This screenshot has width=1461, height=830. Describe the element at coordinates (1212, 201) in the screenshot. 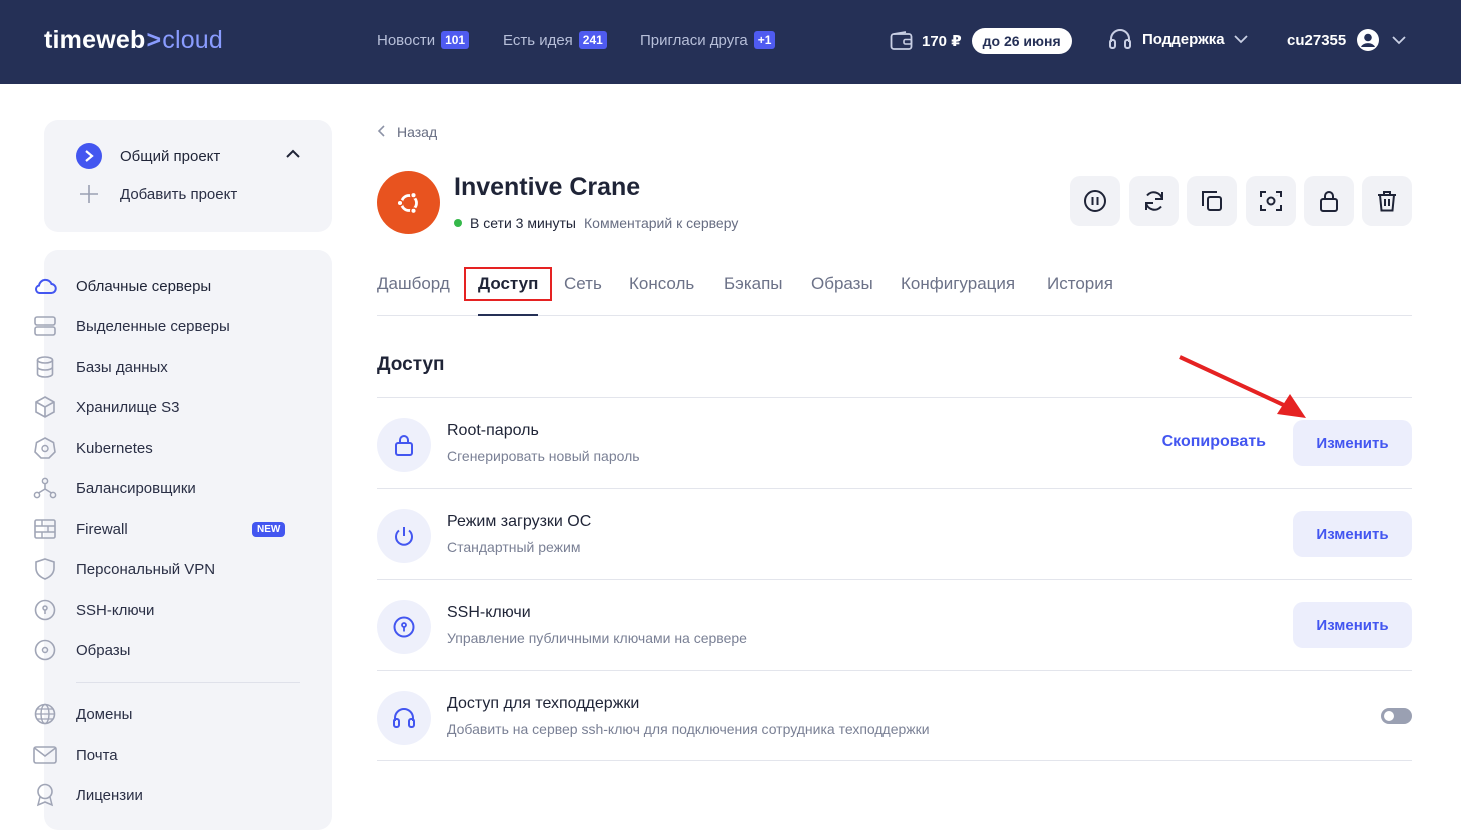

I see `clone-button` at that location.